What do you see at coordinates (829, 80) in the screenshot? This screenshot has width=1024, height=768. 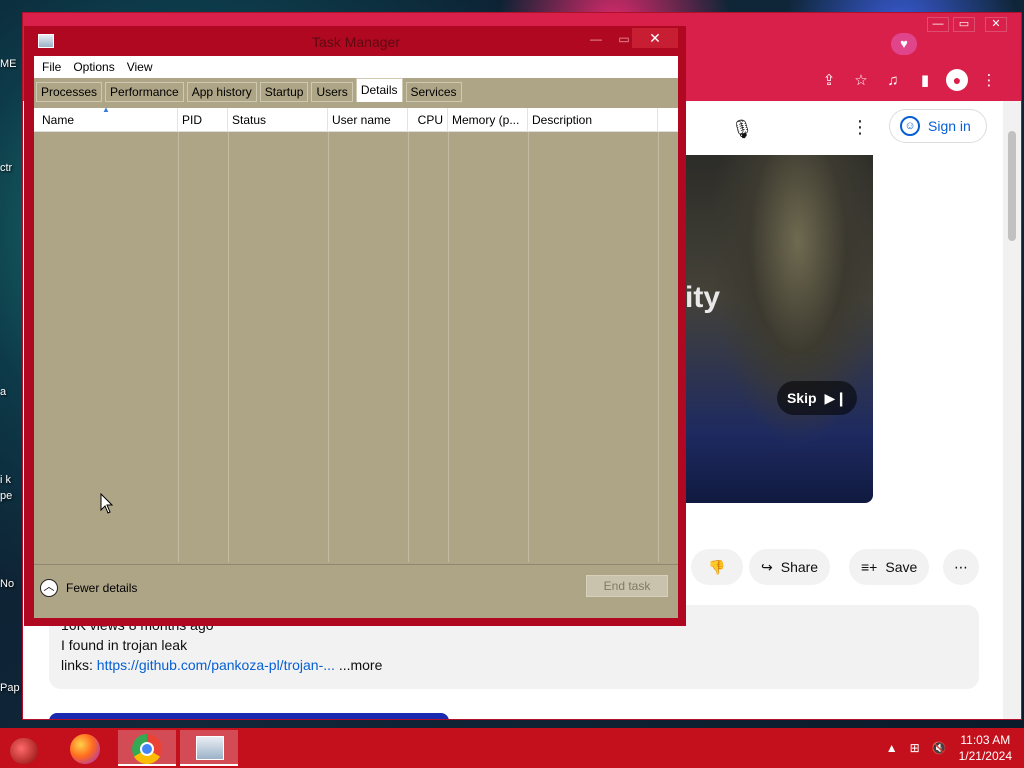 I see `share-icon: ⇪` at bounding box center [829, 80].